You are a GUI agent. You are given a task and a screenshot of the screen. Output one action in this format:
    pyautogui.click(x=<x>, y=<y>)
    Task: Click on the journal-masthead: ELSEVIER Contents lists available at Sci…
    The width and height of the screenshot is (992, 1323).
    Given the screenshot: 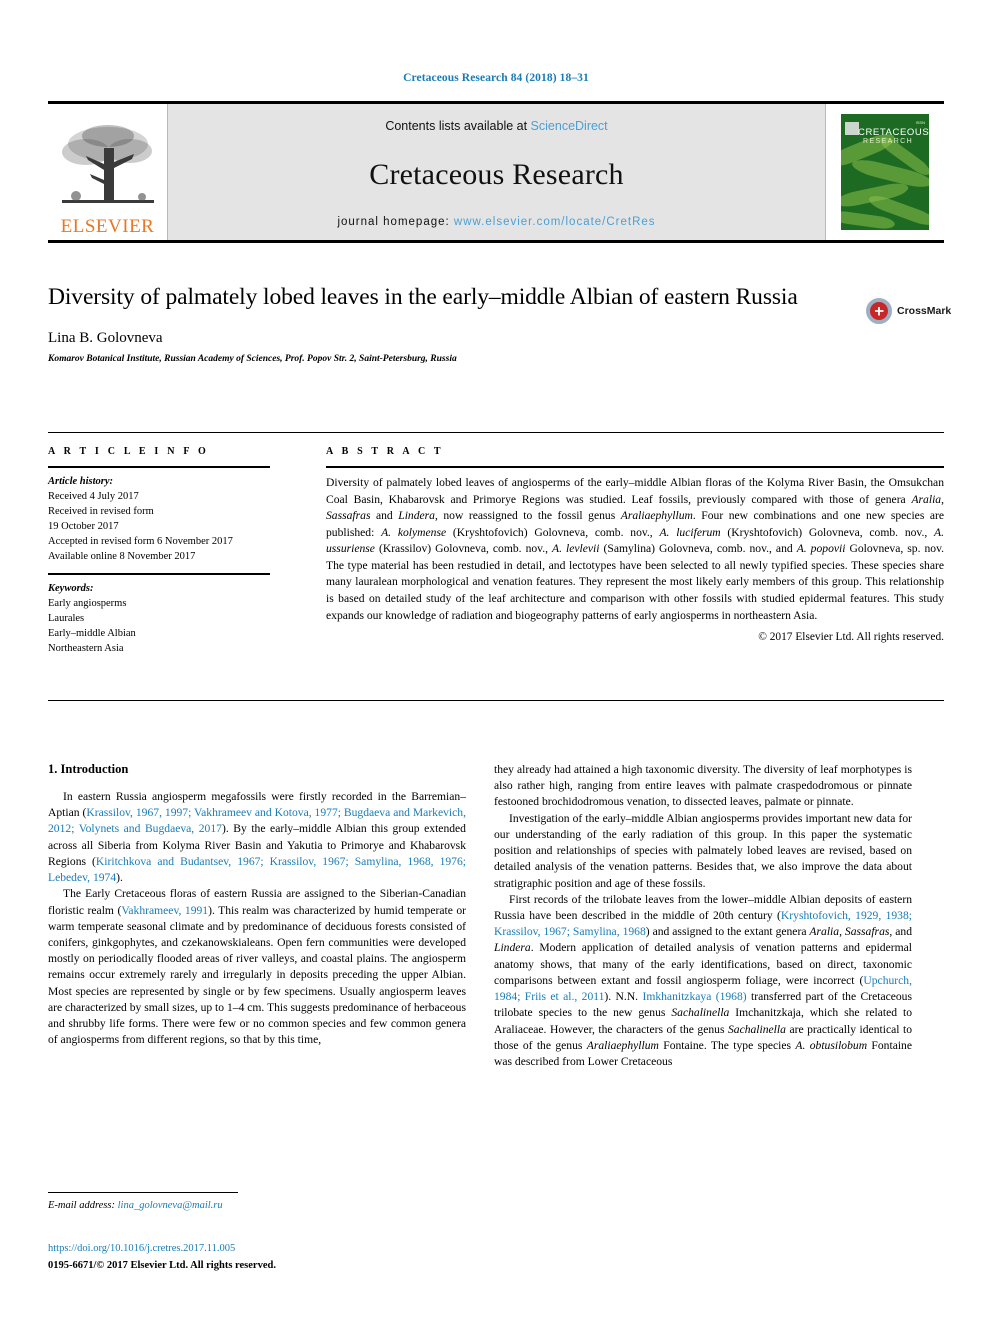 What is the action you would take?
    pyautogui.click(x=496, y=172)
    